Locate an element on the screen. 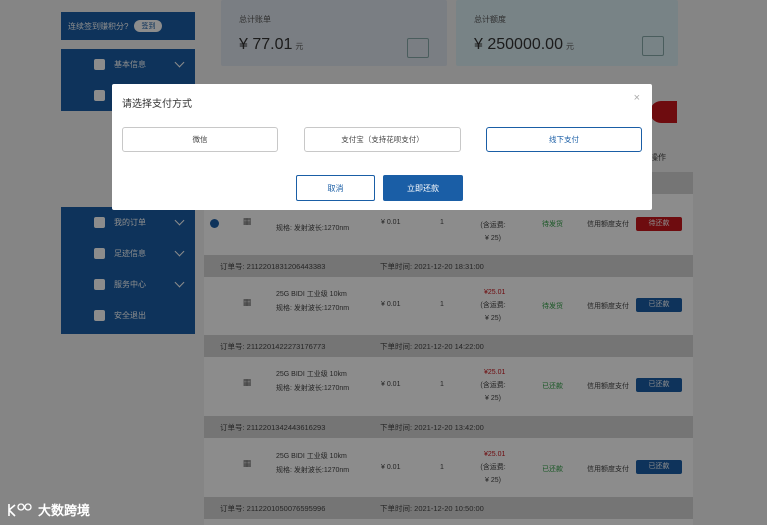  watermark-text: 大数跨境 is located at coordinates (64, 510).